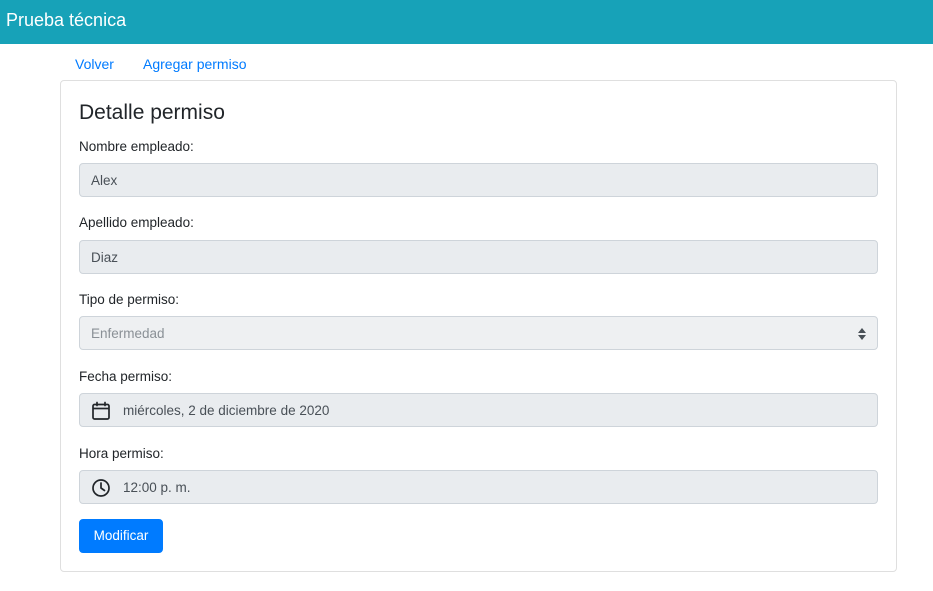 This screenshot has width=933, height=591. What do you see at coordinates (226, 410) in the screenshot?
I see `permission-date-value: miércoles, 2 de diciembre de 2020` at bounding box center [226, 410].